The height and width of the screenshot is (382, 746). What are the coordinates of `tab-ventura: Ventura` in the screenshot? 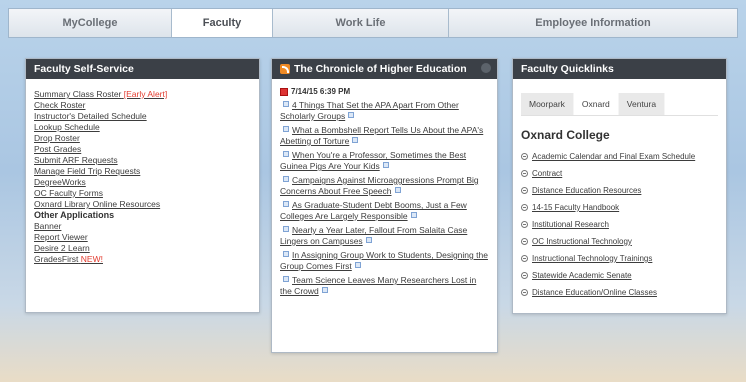 It's located at (642, 104).